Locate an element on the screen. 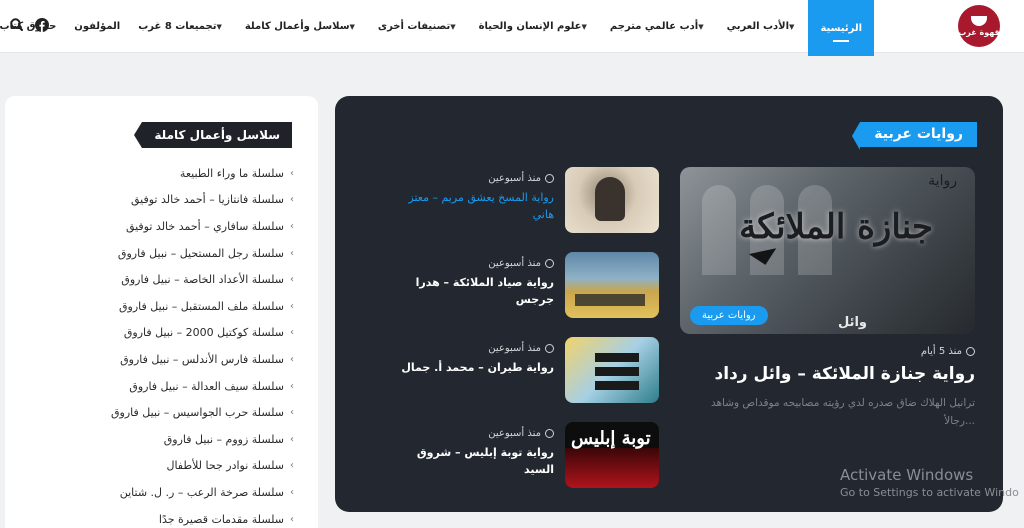  list-item: سلسلة صرخة الرعب – ر. ل. شتاين ‹ is located at coordinates (174, 492).